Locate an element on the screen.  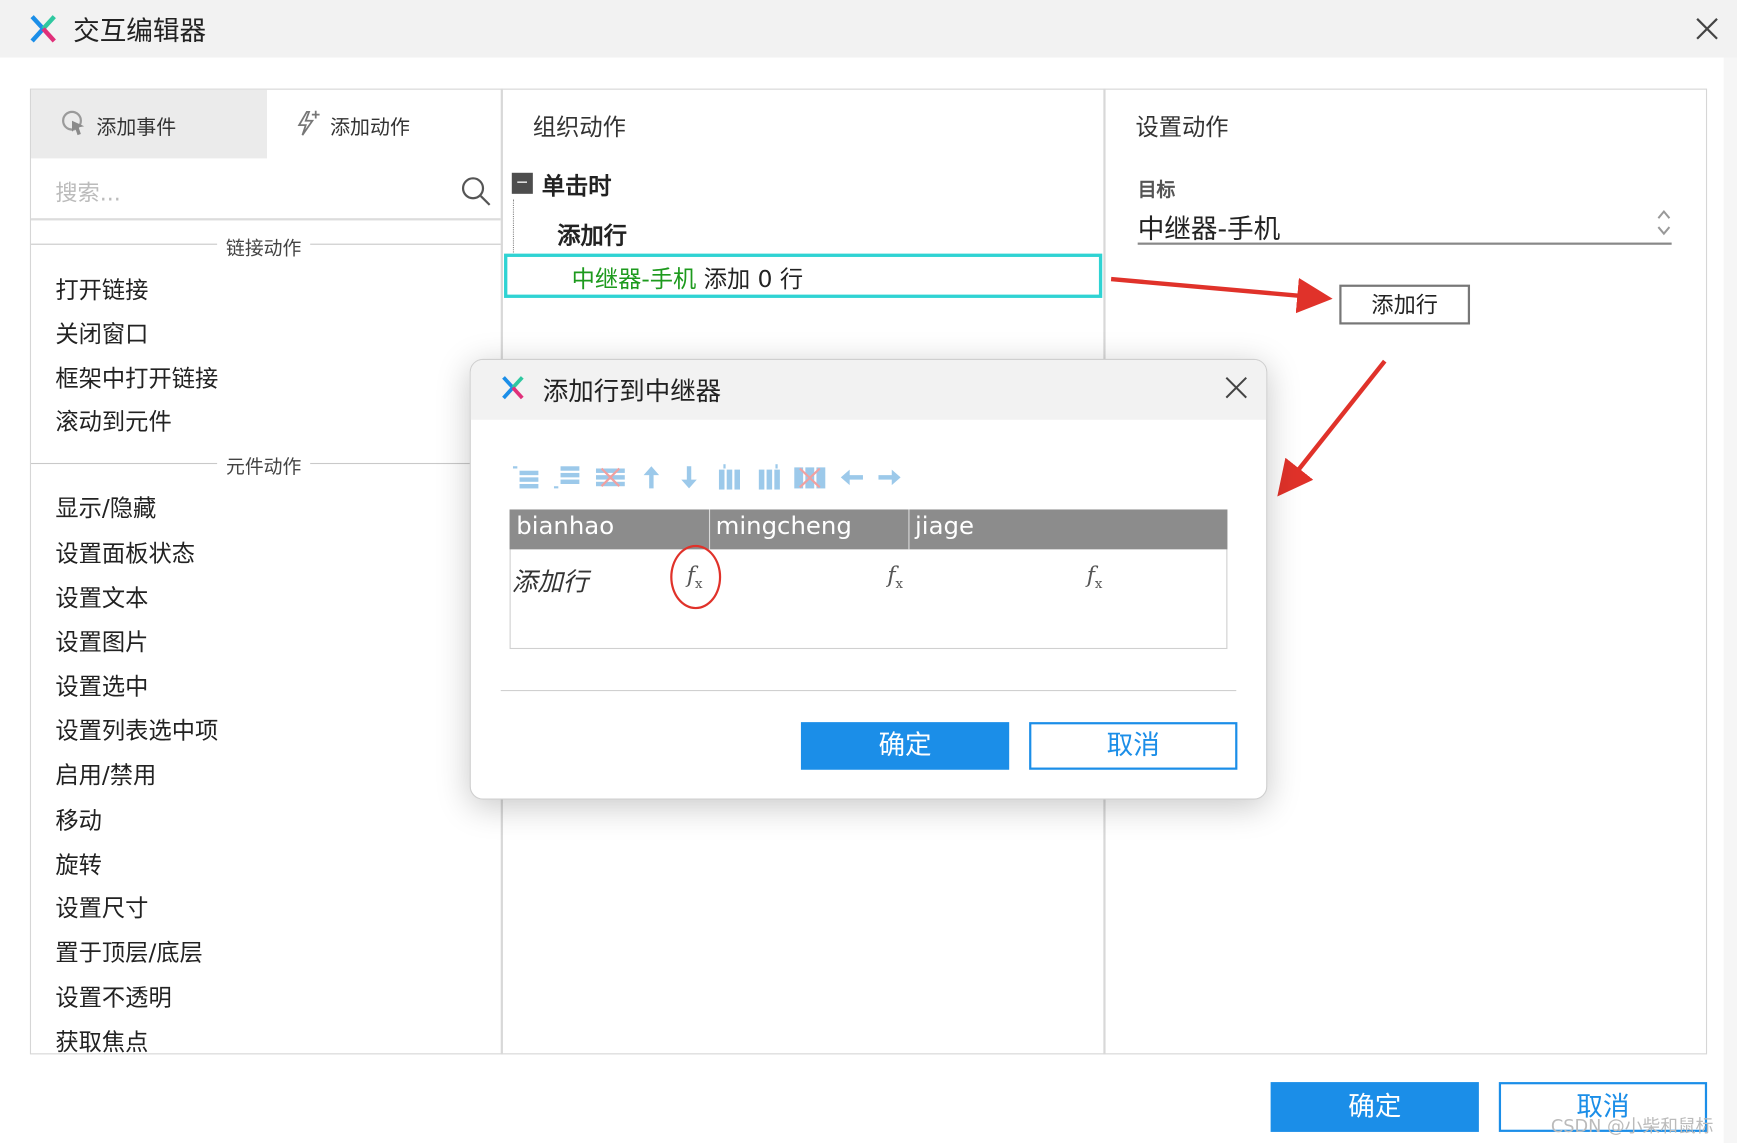
column-header-bianhao: bianhao is located at coordinates (565, 527).